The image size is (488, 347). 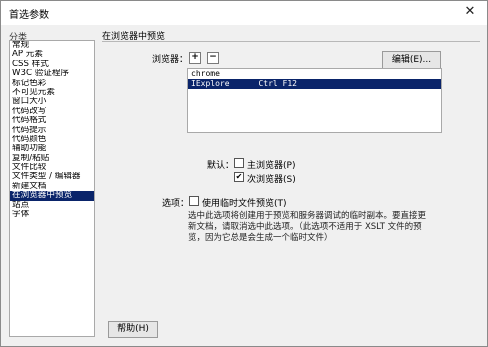 I want to click on category-item: 文件比较, so click(x=52, y=167).